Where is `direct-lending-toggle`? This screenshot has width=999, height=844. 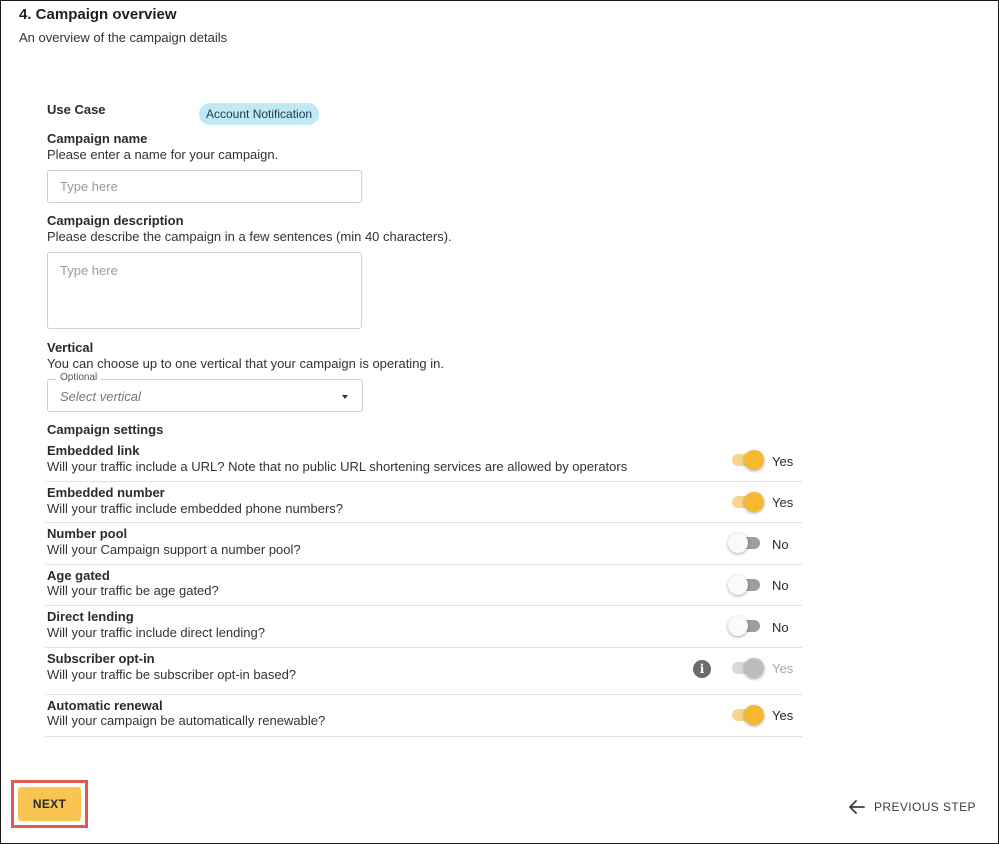
direct-lending-toggle is located at coordinates (745, 626).